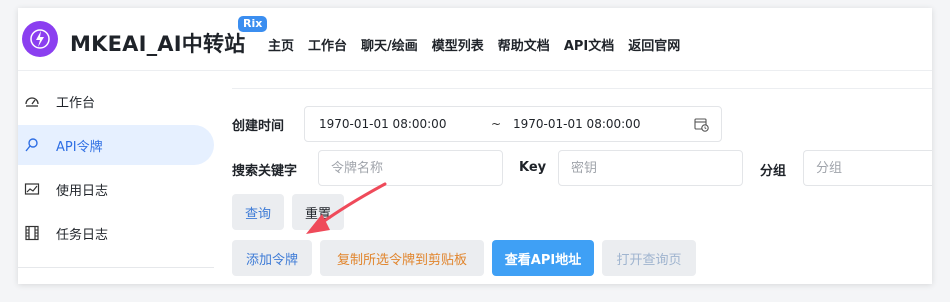 This screenshot has width=950, height=302. What do you see at coordinates (79, 147) in the screenshot?
I see `sidebar-item-label: API令牌` at bounding box center [79, 147].